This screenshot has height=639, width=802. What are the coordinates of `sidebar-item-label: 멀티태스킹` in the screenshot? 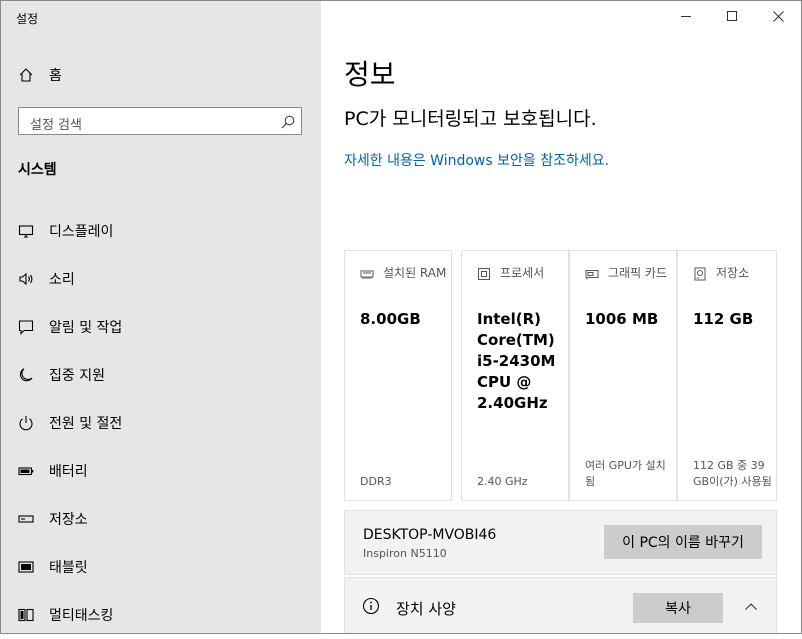 It's located at (81, 616).